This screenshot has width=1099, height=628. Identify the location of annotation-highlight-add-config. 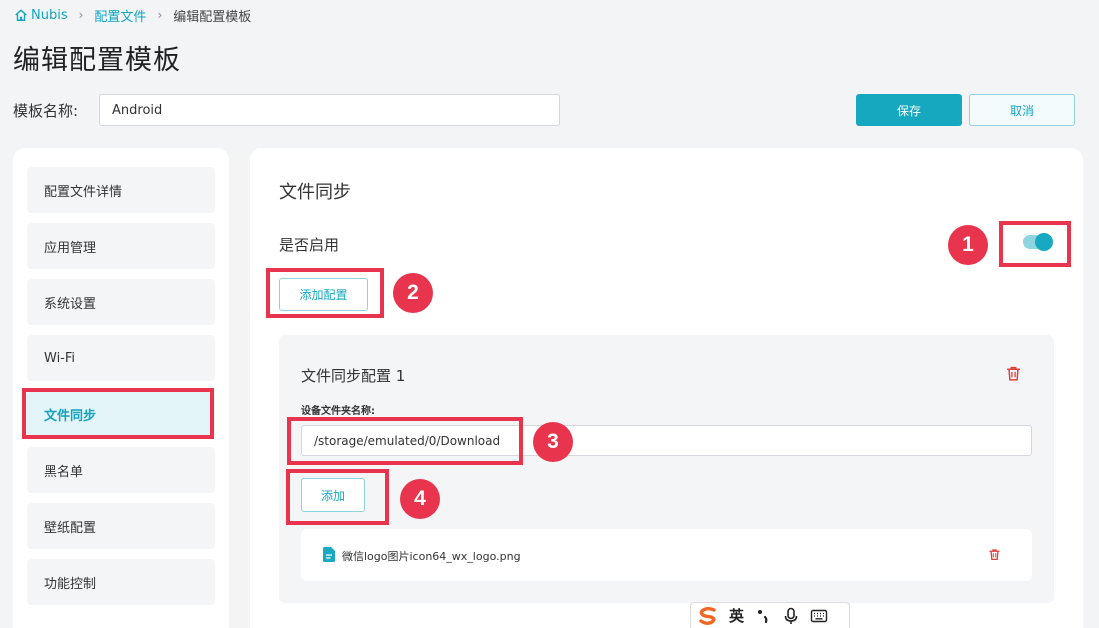
(325, 293).